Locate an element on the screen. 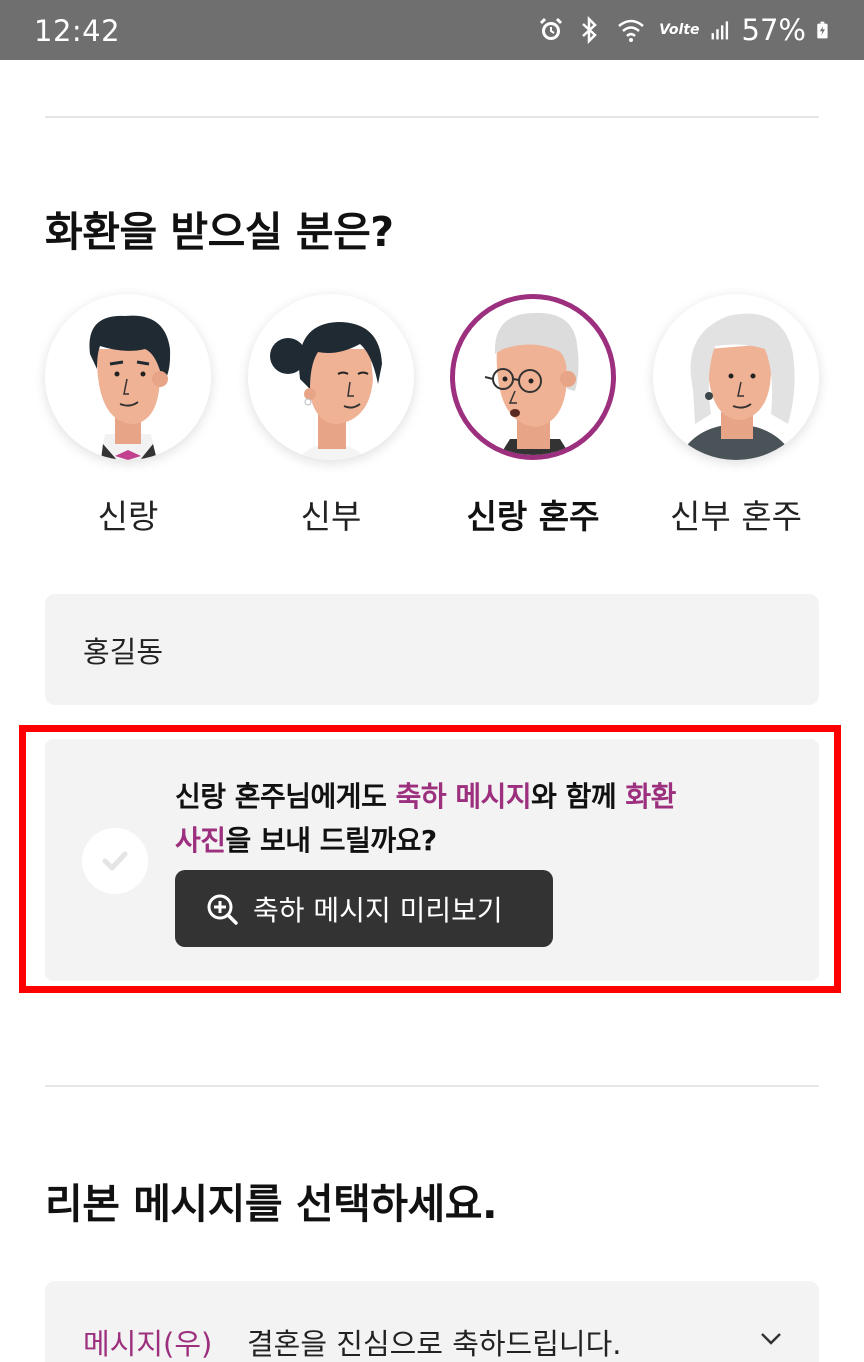 The width and height of the screenshot is (864, 1362). signal-icon is located at coordinates (719, 30).